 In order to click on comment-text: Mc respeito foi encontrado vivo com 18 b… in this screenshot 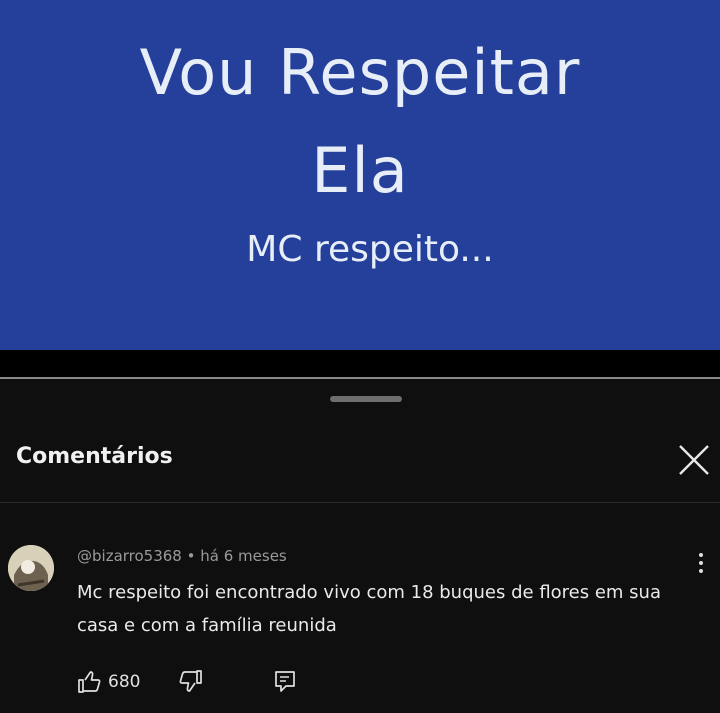, I will do `click(369, 609)`.